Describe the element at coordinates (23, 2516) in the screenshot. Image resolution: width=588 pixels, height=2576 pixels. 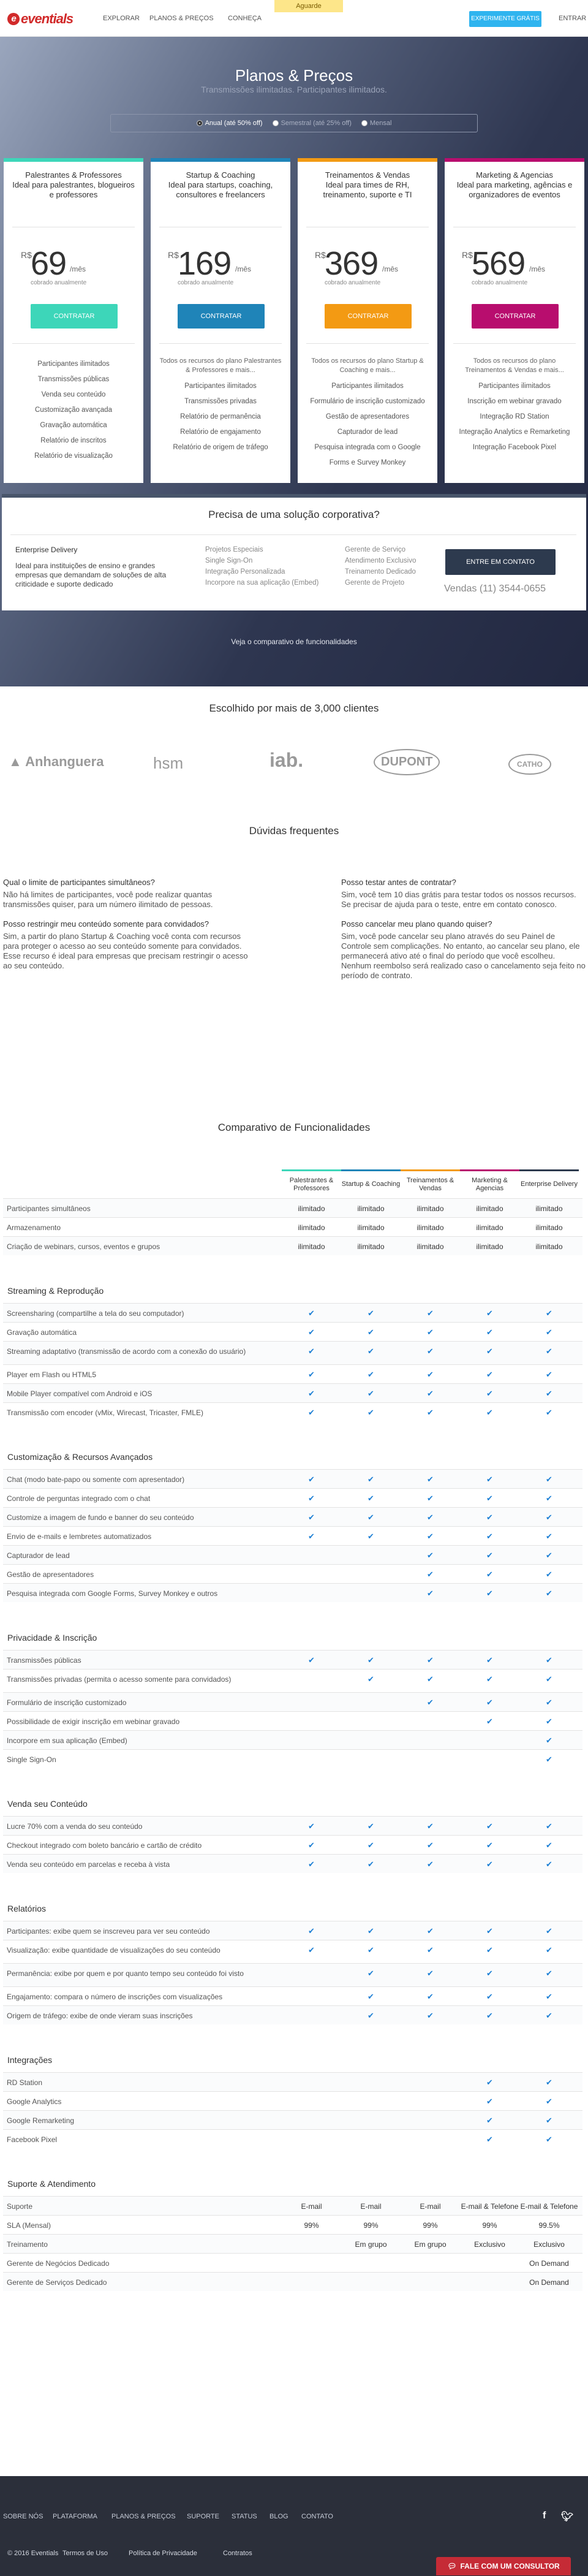
I see `footer-link-sobre: SOBRE NÓS` at that location.